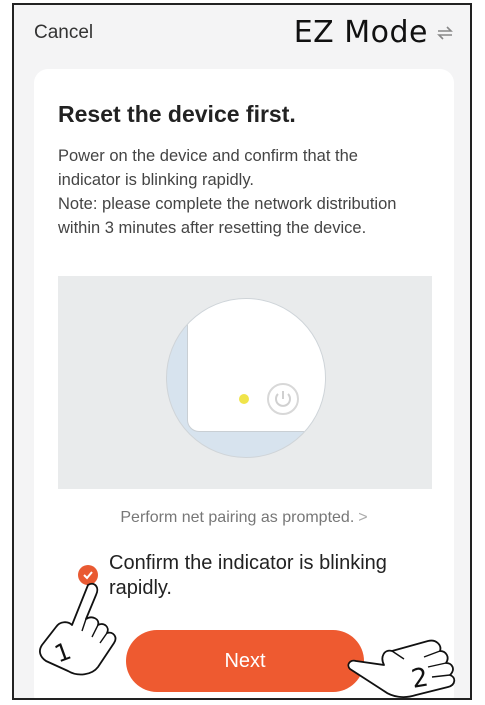 This screenshot has height=705, width=485. Describe the element at coordinates (63, 33) in the screenshot. I see `cancel-button: Cancel` at that location.